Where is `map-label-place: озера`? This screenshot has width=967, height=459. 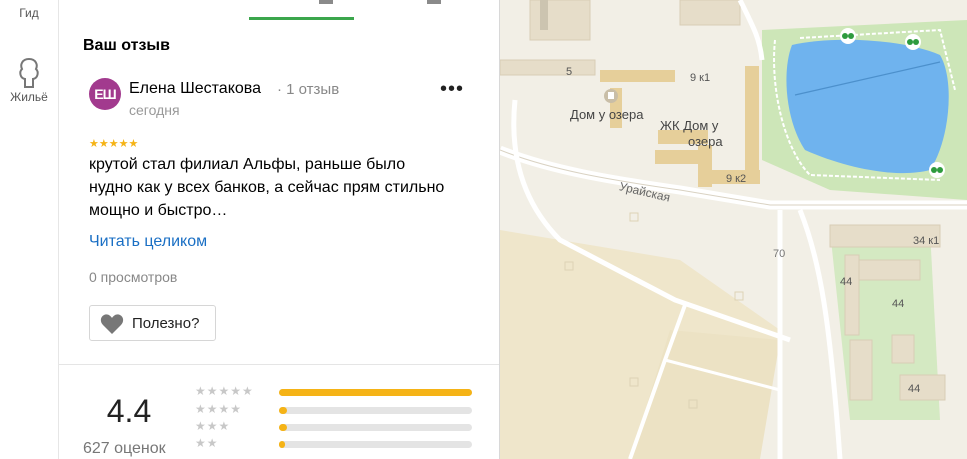 map-label-place: озера is located at coordinates (705, 141).